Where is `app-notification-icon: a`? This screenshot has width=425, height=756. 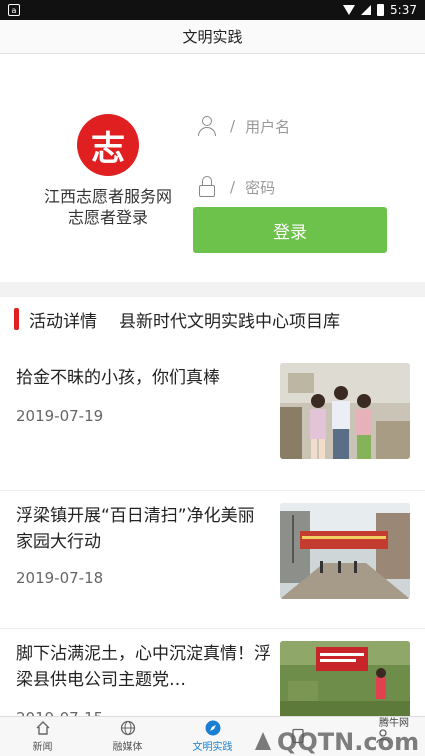
app-notification-icon: a is located at coordinates (14, 10).